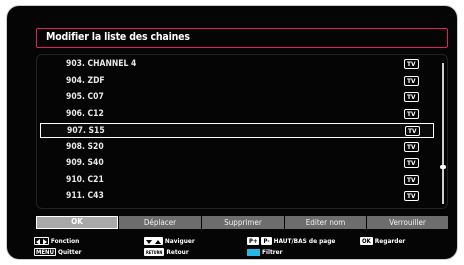 The height and width of the screenshot is (265, 464). I want to click on legend-back: RETURN Retour, so click(166, 252).